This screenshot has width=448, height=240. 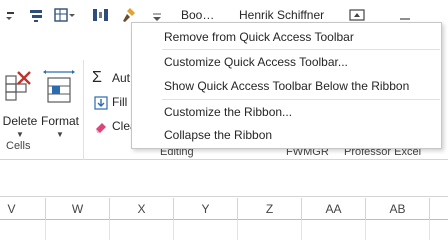 I want to click on column-header-w: W, so click(x=78, y=209).